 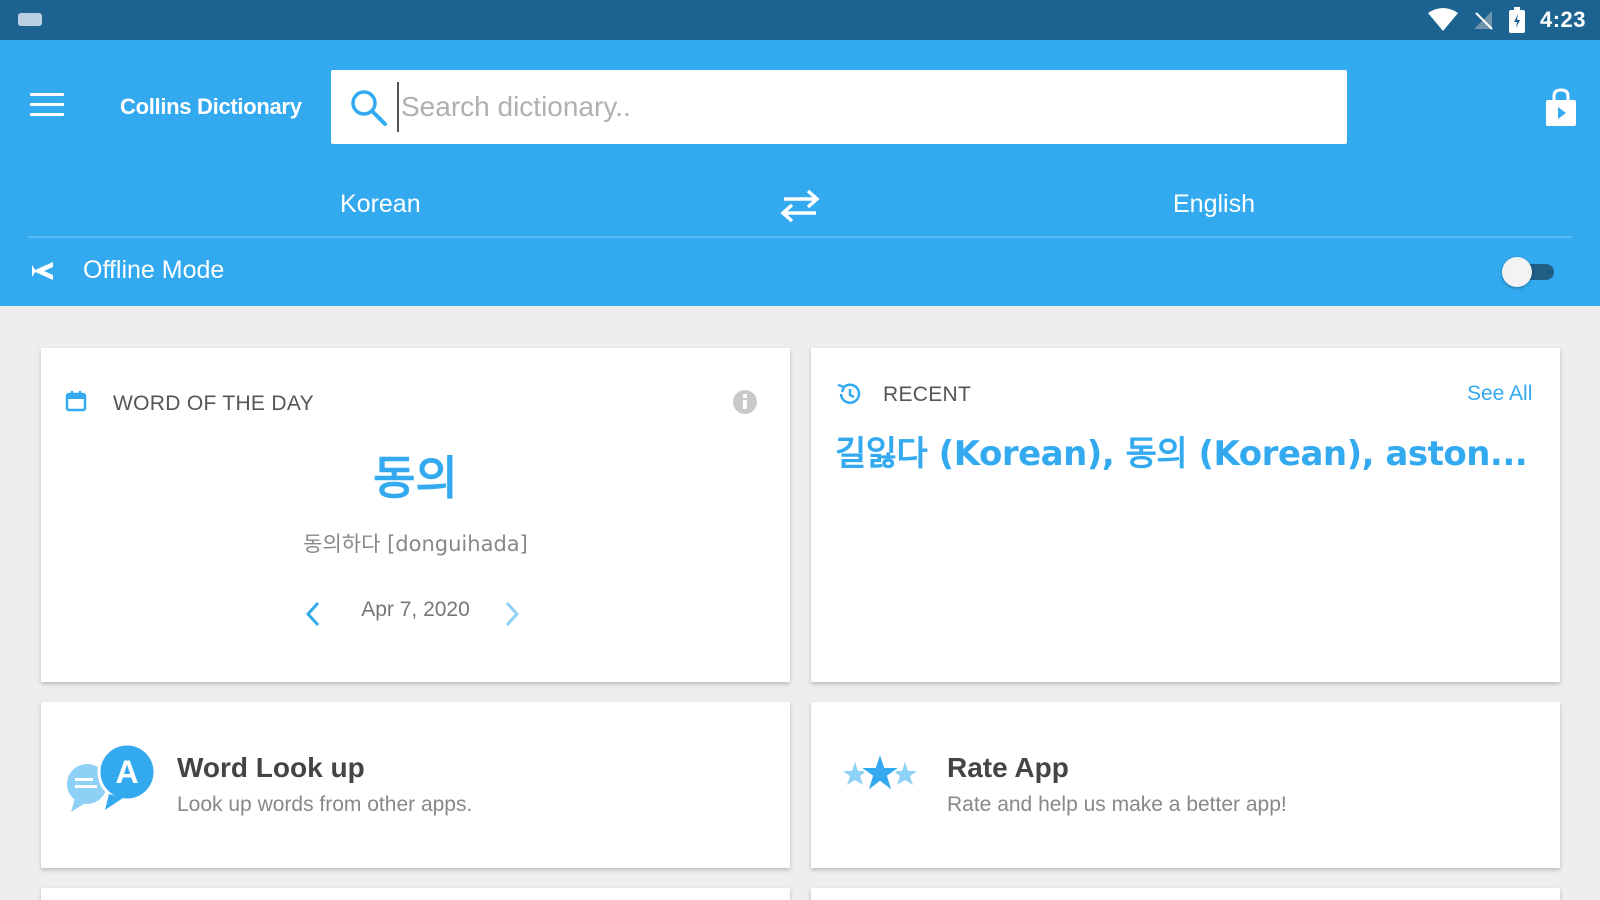 What do you see at coordinates (42, 271) in the screenshot?
I see `airplane-icon` at bounding box center [42, 271].